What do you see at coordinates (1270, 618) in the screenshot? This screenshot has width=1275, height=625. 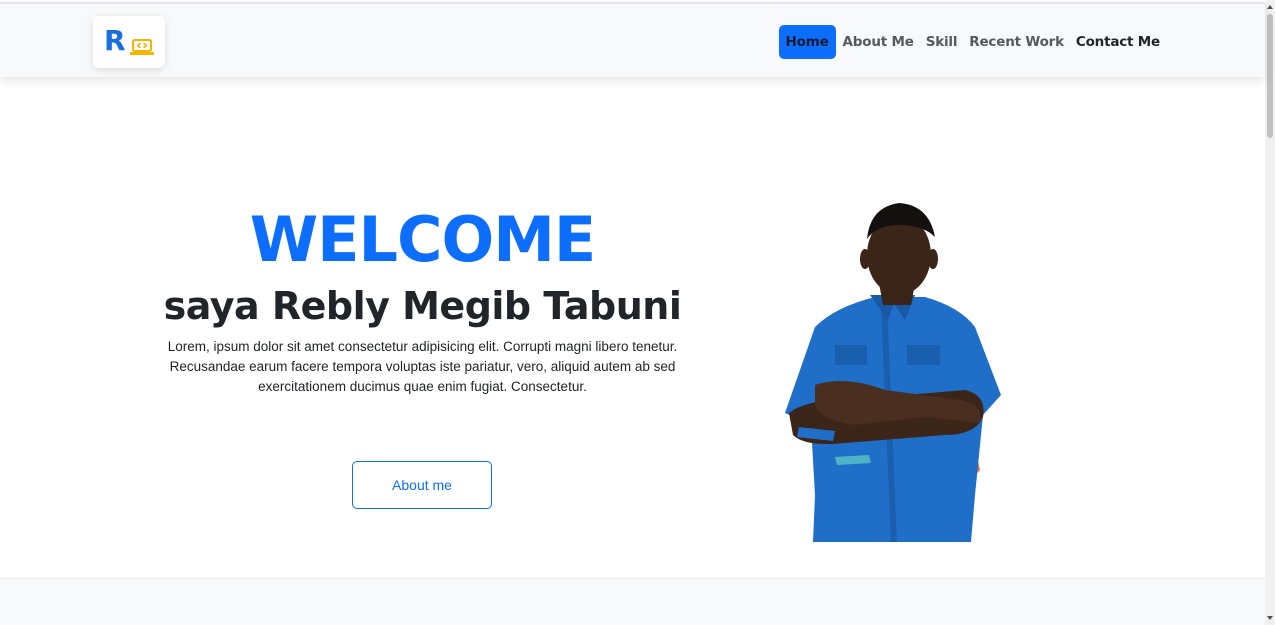 I see `scroll-down-arrow-icon` at bounding box center [1270, 618].